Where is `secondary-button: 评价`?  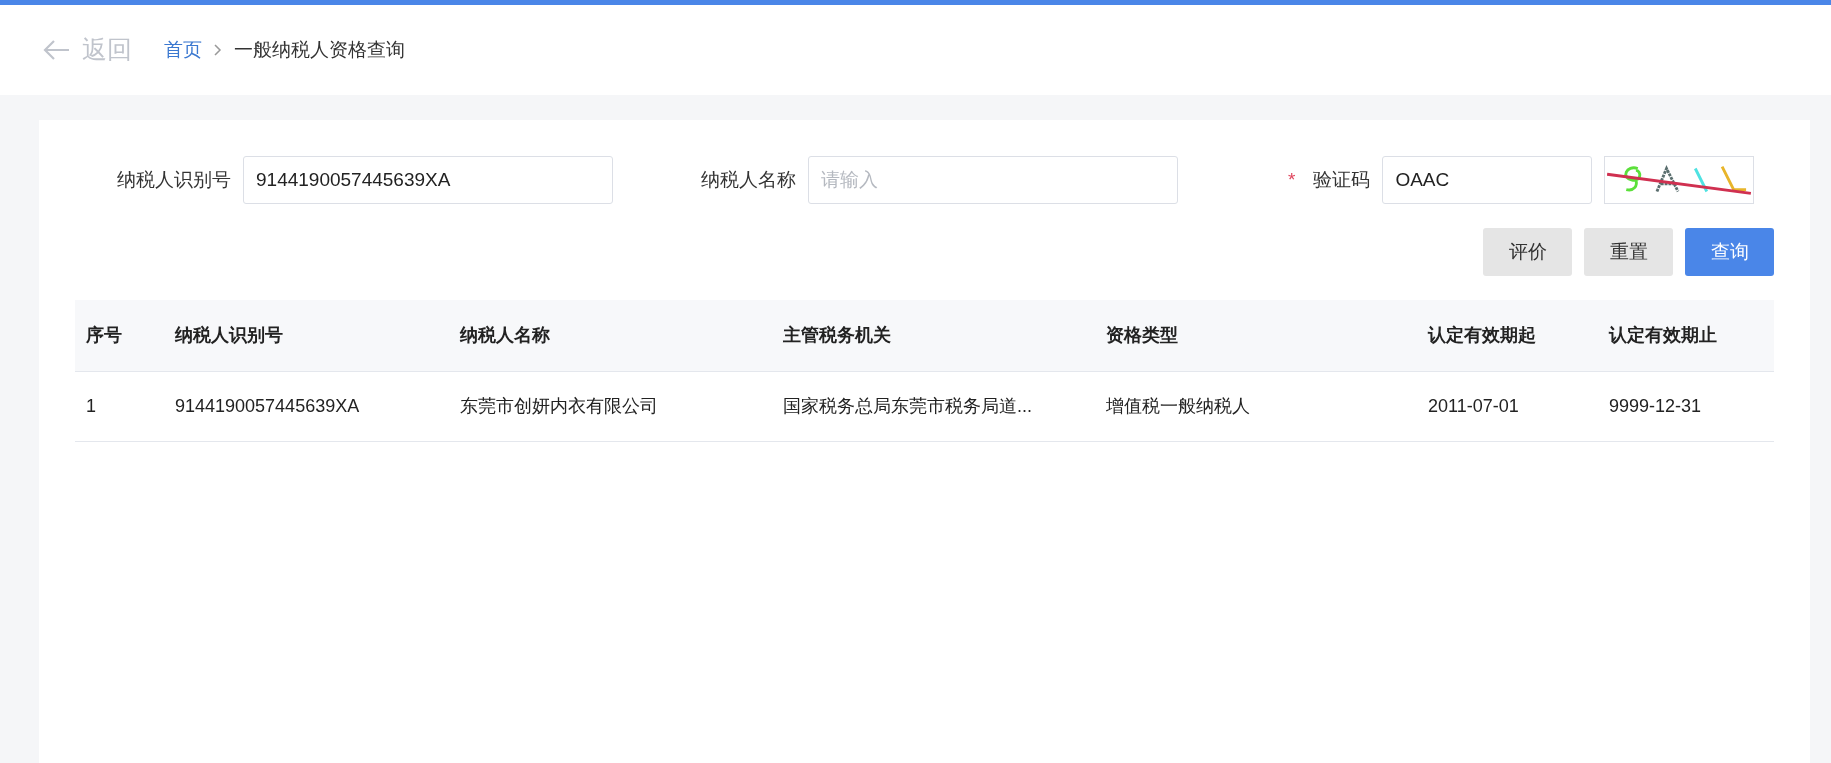
secondary-button: 评价 is located at coordinates (1527, 252).